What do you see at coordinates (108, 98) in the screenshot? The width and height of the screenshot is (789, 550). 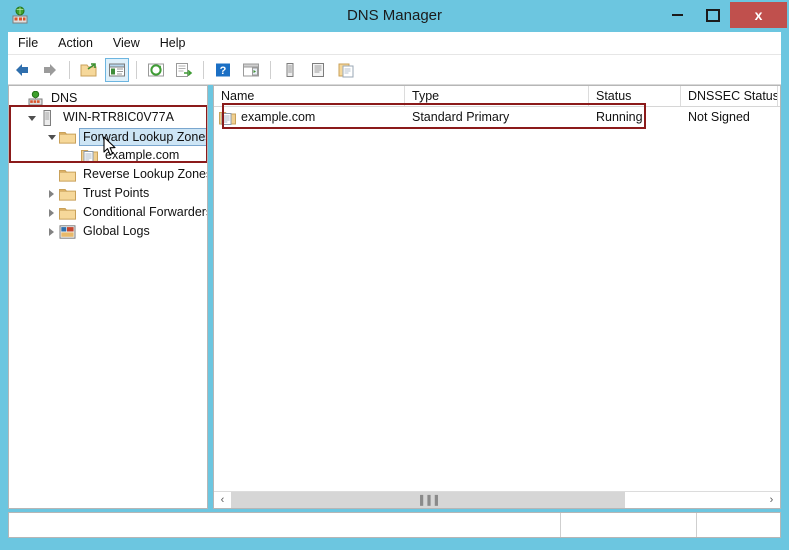 I see `tree-node-dns: DNS` at bounding box center [108, 98].